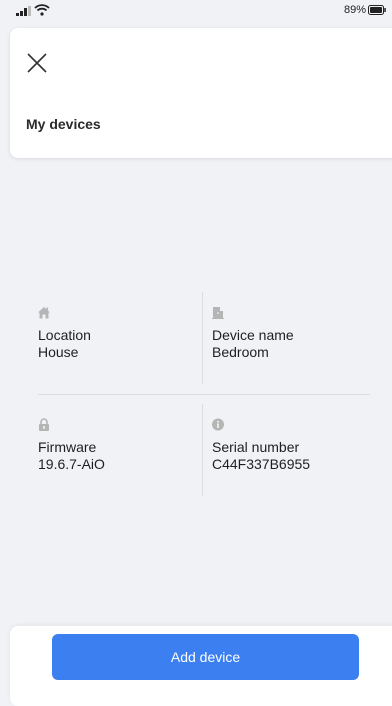 This screenshot has width=392, height=706. I want to click on wifi-icon, so click(42, 10).